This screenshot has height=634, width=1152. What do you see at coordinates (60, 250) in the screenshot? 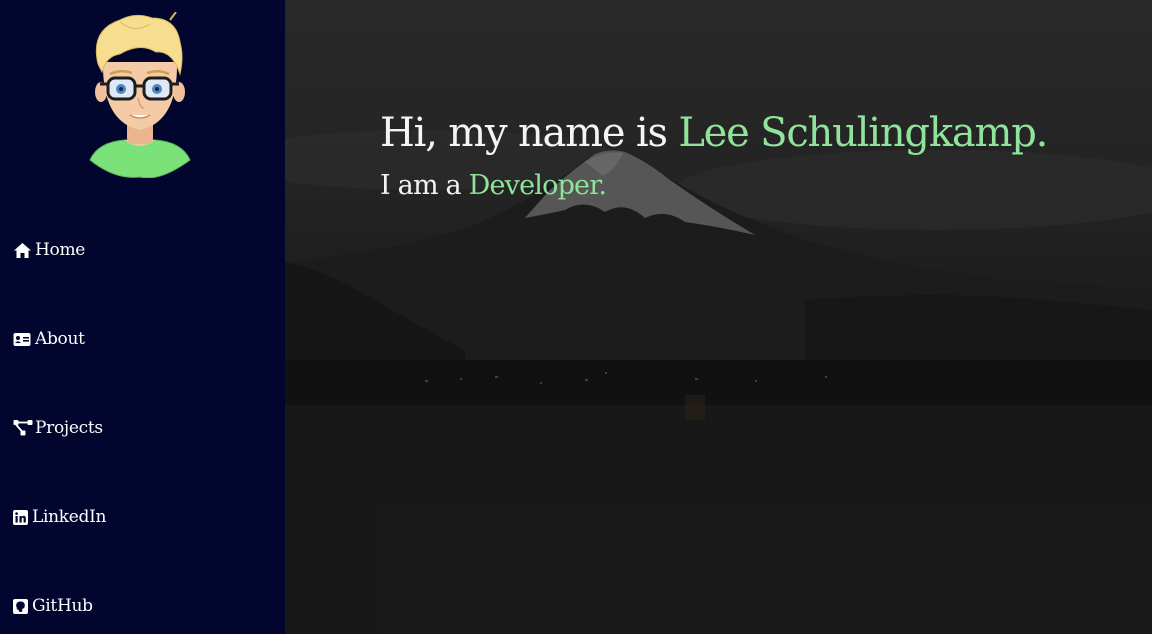
I see `nav-home-label: Home` at bounding box center [60, 250].